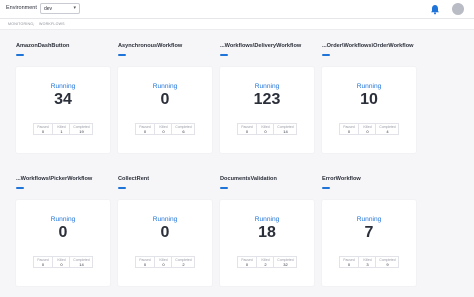 The image size is (474, 297). Describe the element at coordinates (165, 110) in the screenshot. I see `workflow-card: Running 0 Paused 0 Killed 0 Completed 6` at that location.